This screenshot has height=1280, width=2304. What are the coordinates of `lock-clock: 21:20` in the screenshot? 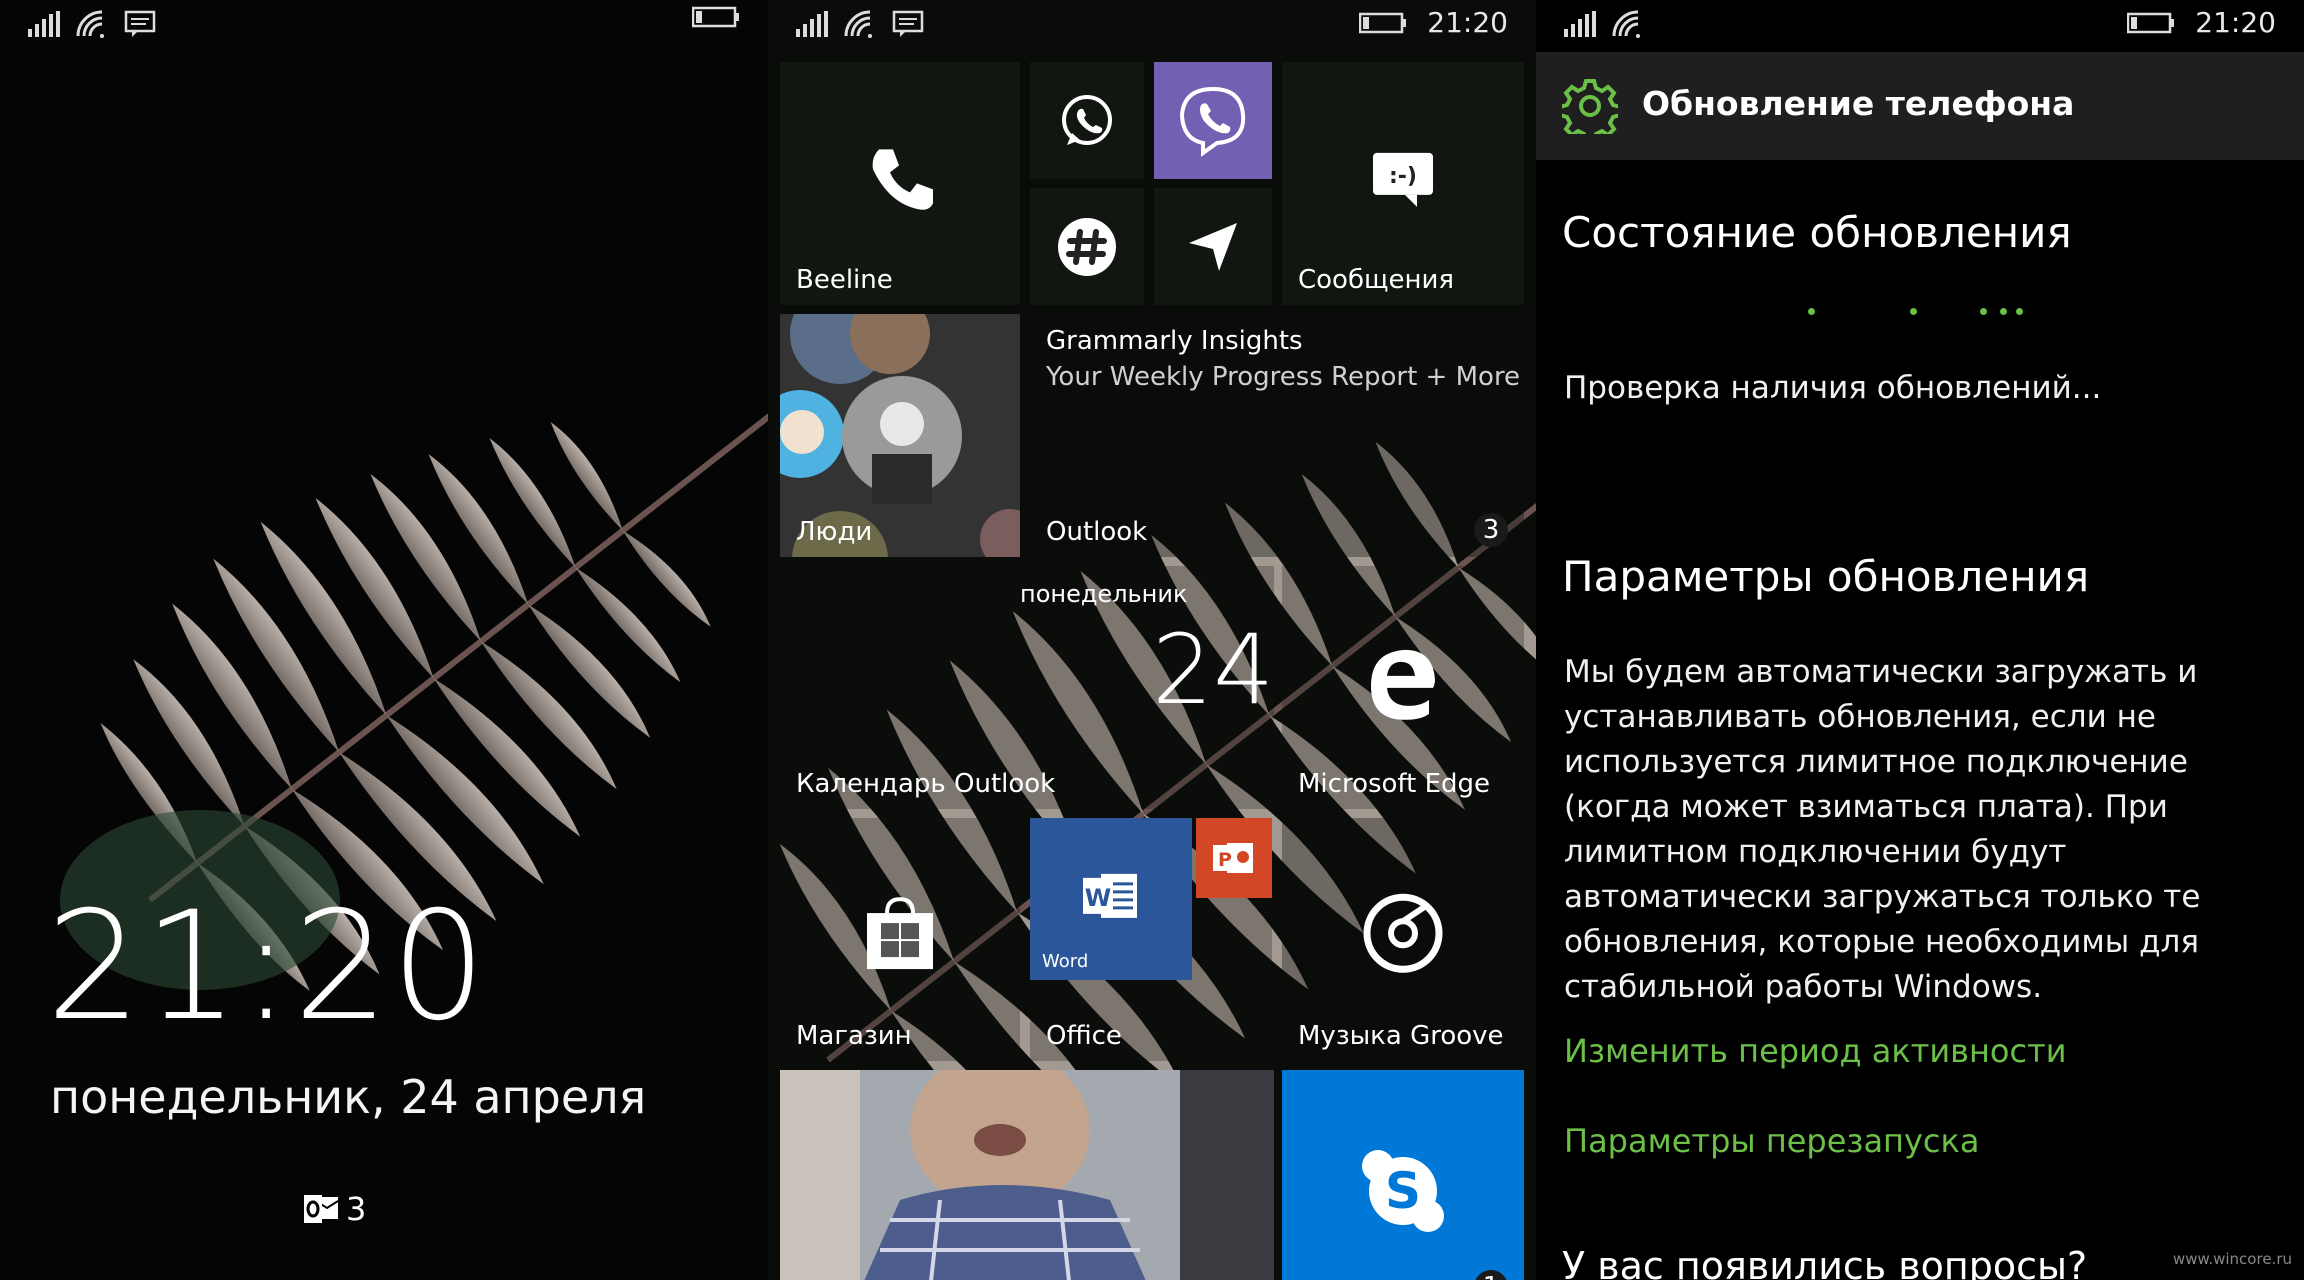 It's located at (267, 967).